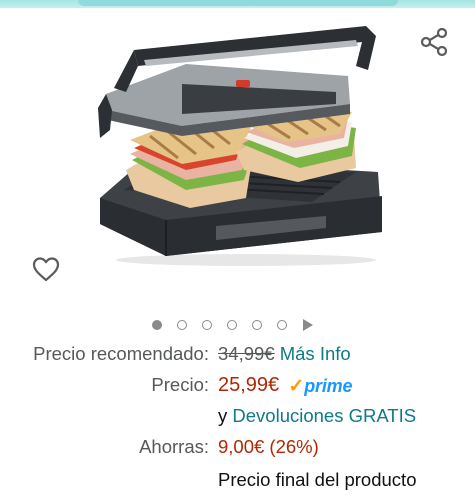 The image size is (475, 499). Describe the element at coordinates (317, 479) in the screenshot. I see `final-price-note: Precio final del producto` at that location.